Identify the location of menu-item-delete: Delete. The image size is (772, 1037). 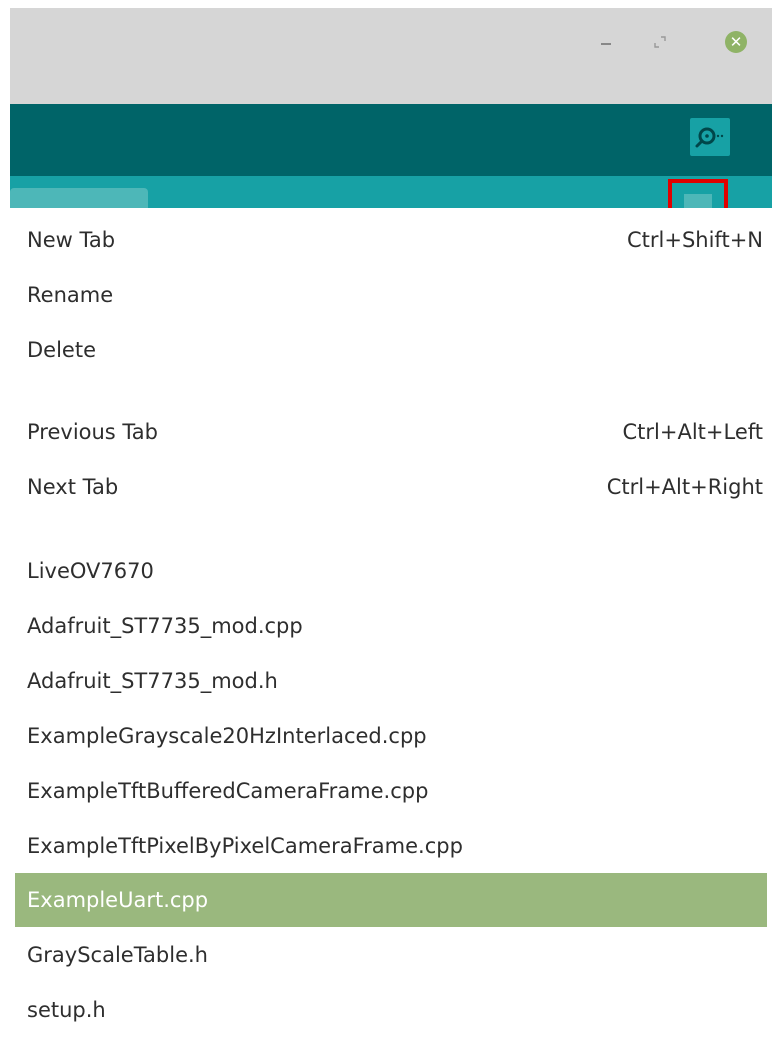
(391, 350).